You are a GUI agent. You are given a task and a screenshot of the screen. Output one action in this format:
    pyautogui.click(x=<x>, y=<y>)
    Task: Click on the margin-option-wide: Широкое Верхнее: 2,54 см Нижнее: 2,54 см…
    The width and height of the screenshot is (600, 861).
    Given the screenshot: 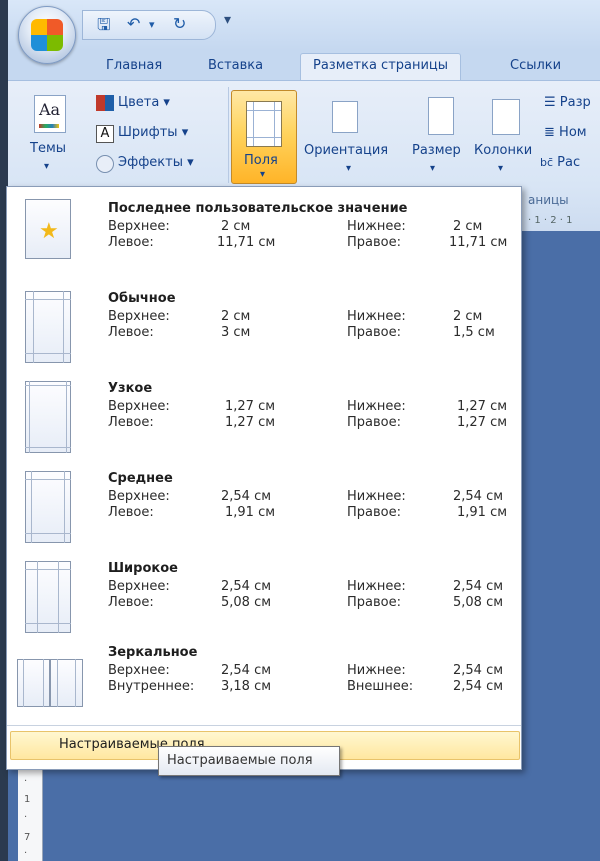 What is the action you would take?
    pyautogui.click(x=264, y=600)
    